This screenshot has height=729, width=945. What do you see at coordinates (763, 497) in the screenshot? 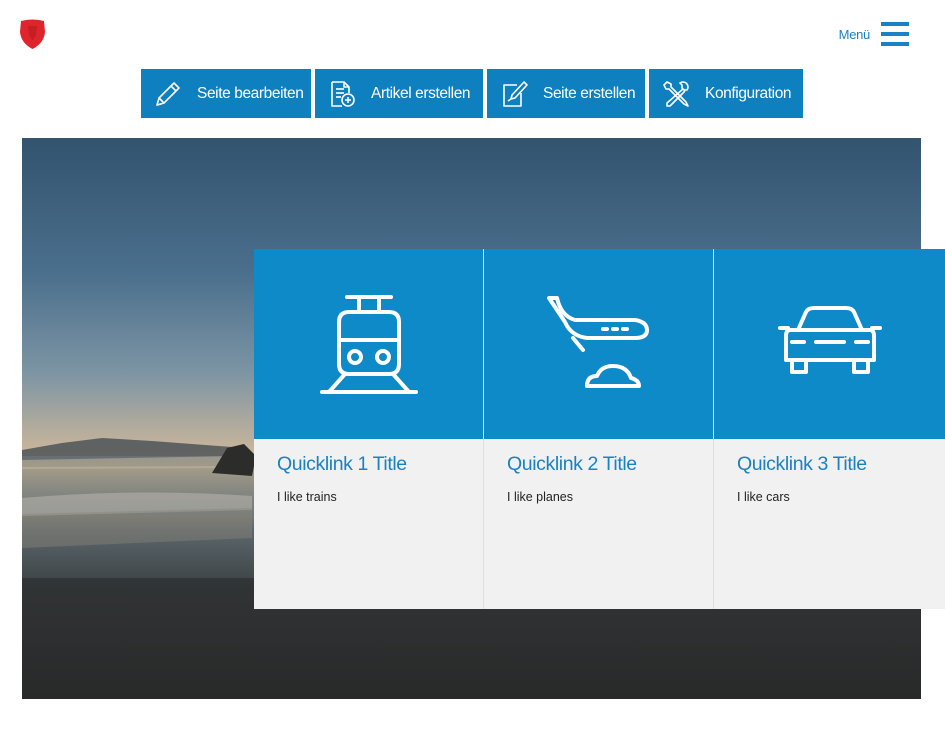
I see `quicklink-3-text: I like cars` at bounding box center [763, 497].